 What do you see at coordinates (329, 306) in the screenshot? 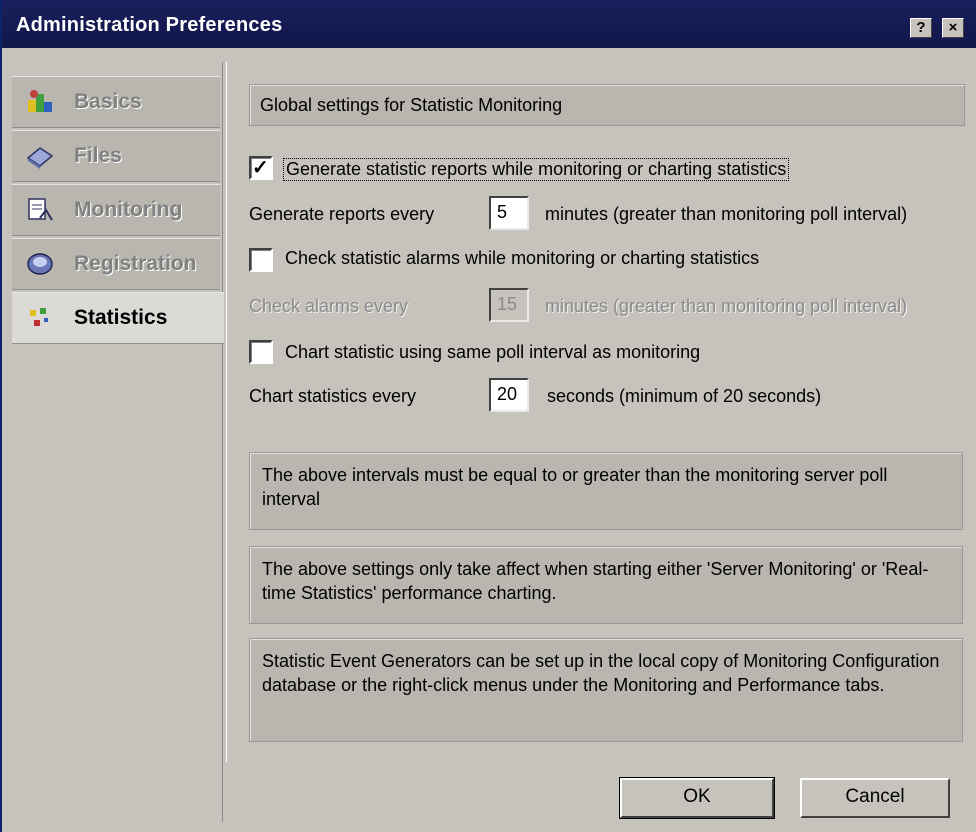
I see `check-alarms-prefix: Check alarms every` at bounding box center [329, 306].